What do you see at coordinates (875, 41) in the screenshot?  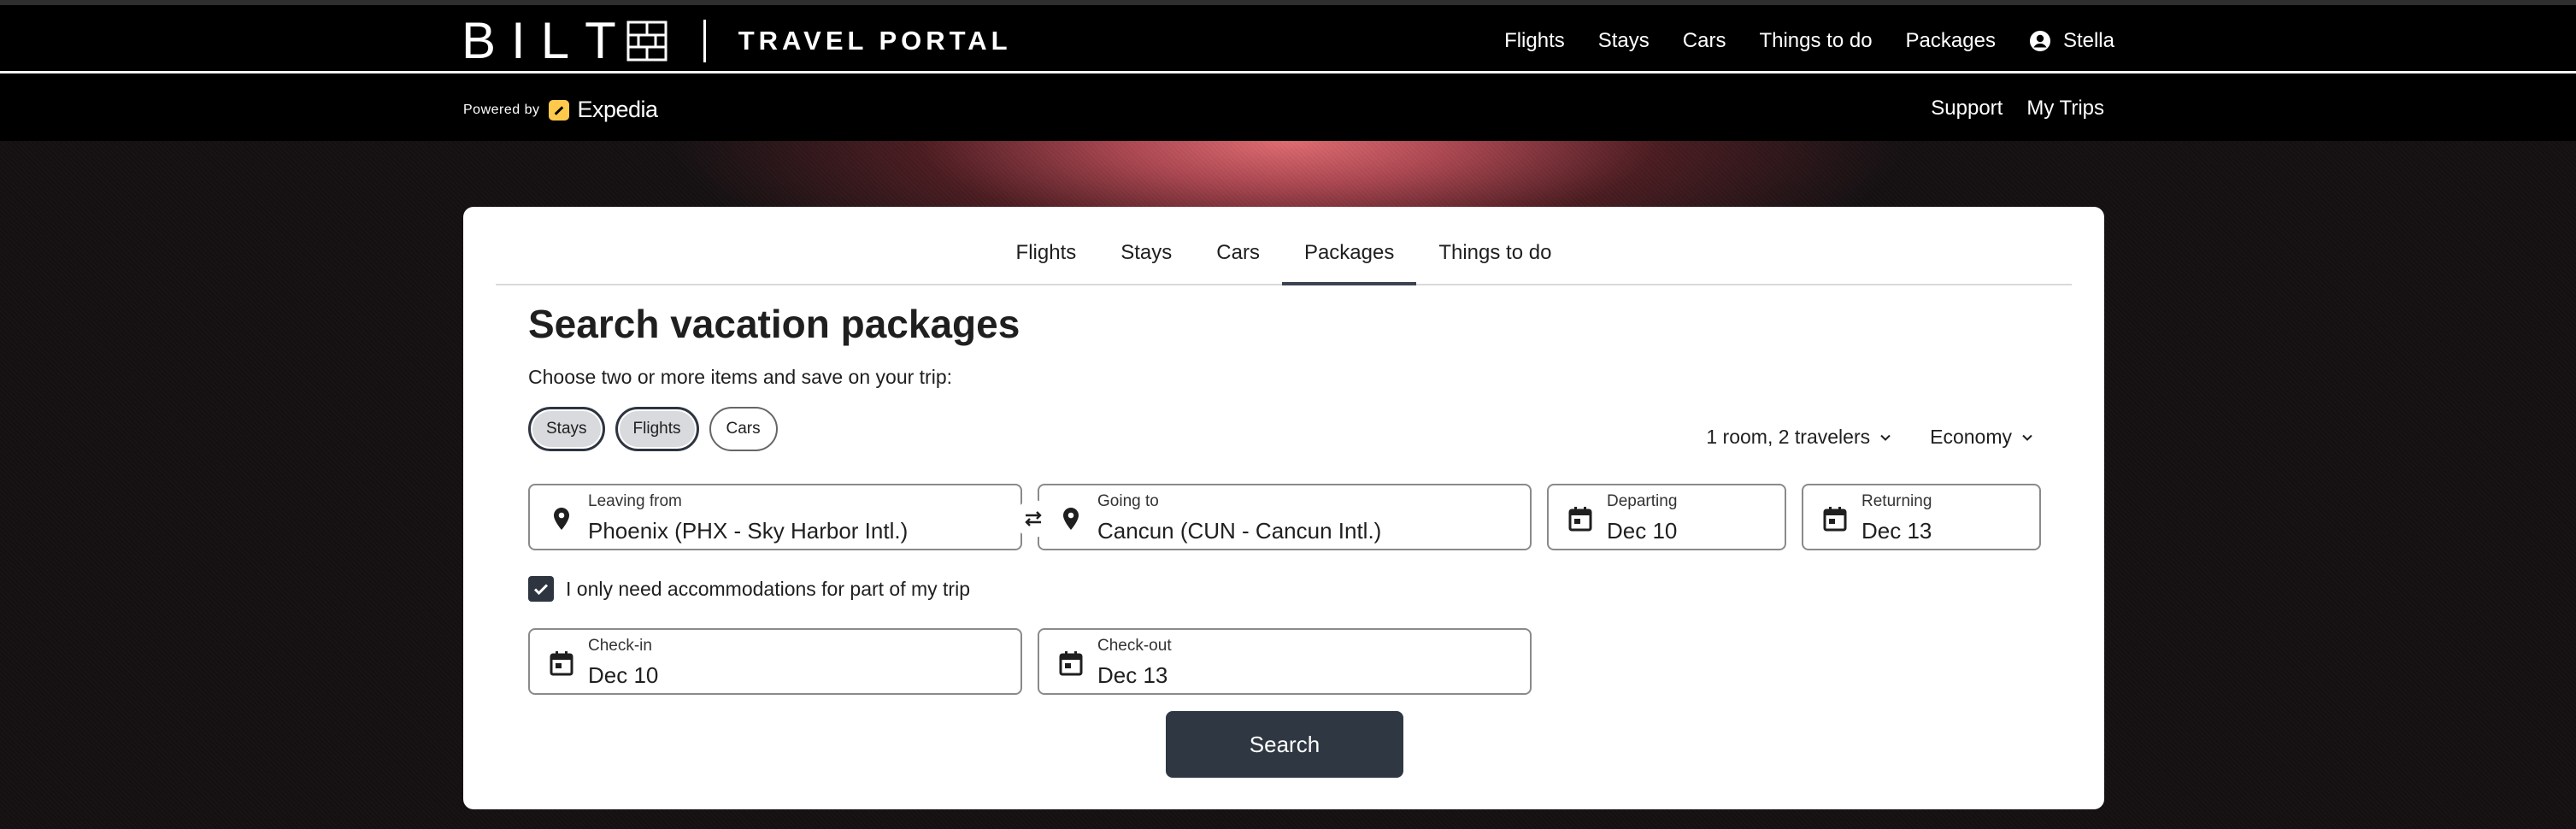 I see `logo-product-name: TRAVEL PORTAL` at bounding box center [875, 41].